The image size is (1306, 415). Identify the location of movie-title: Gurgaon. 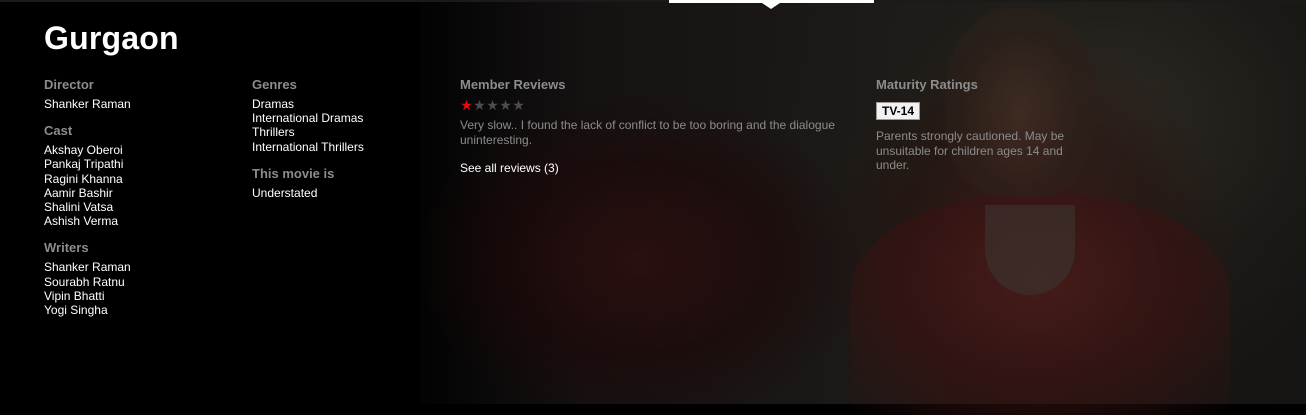
(111, 38).